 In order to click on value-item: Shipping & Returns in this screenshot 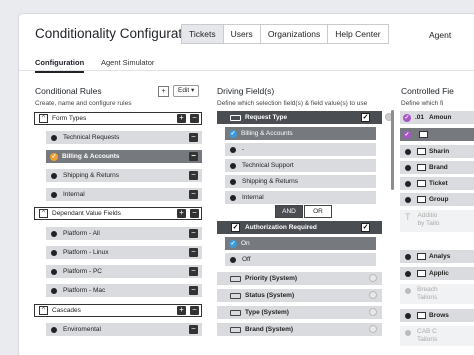, I will do `click(300, 181)`.